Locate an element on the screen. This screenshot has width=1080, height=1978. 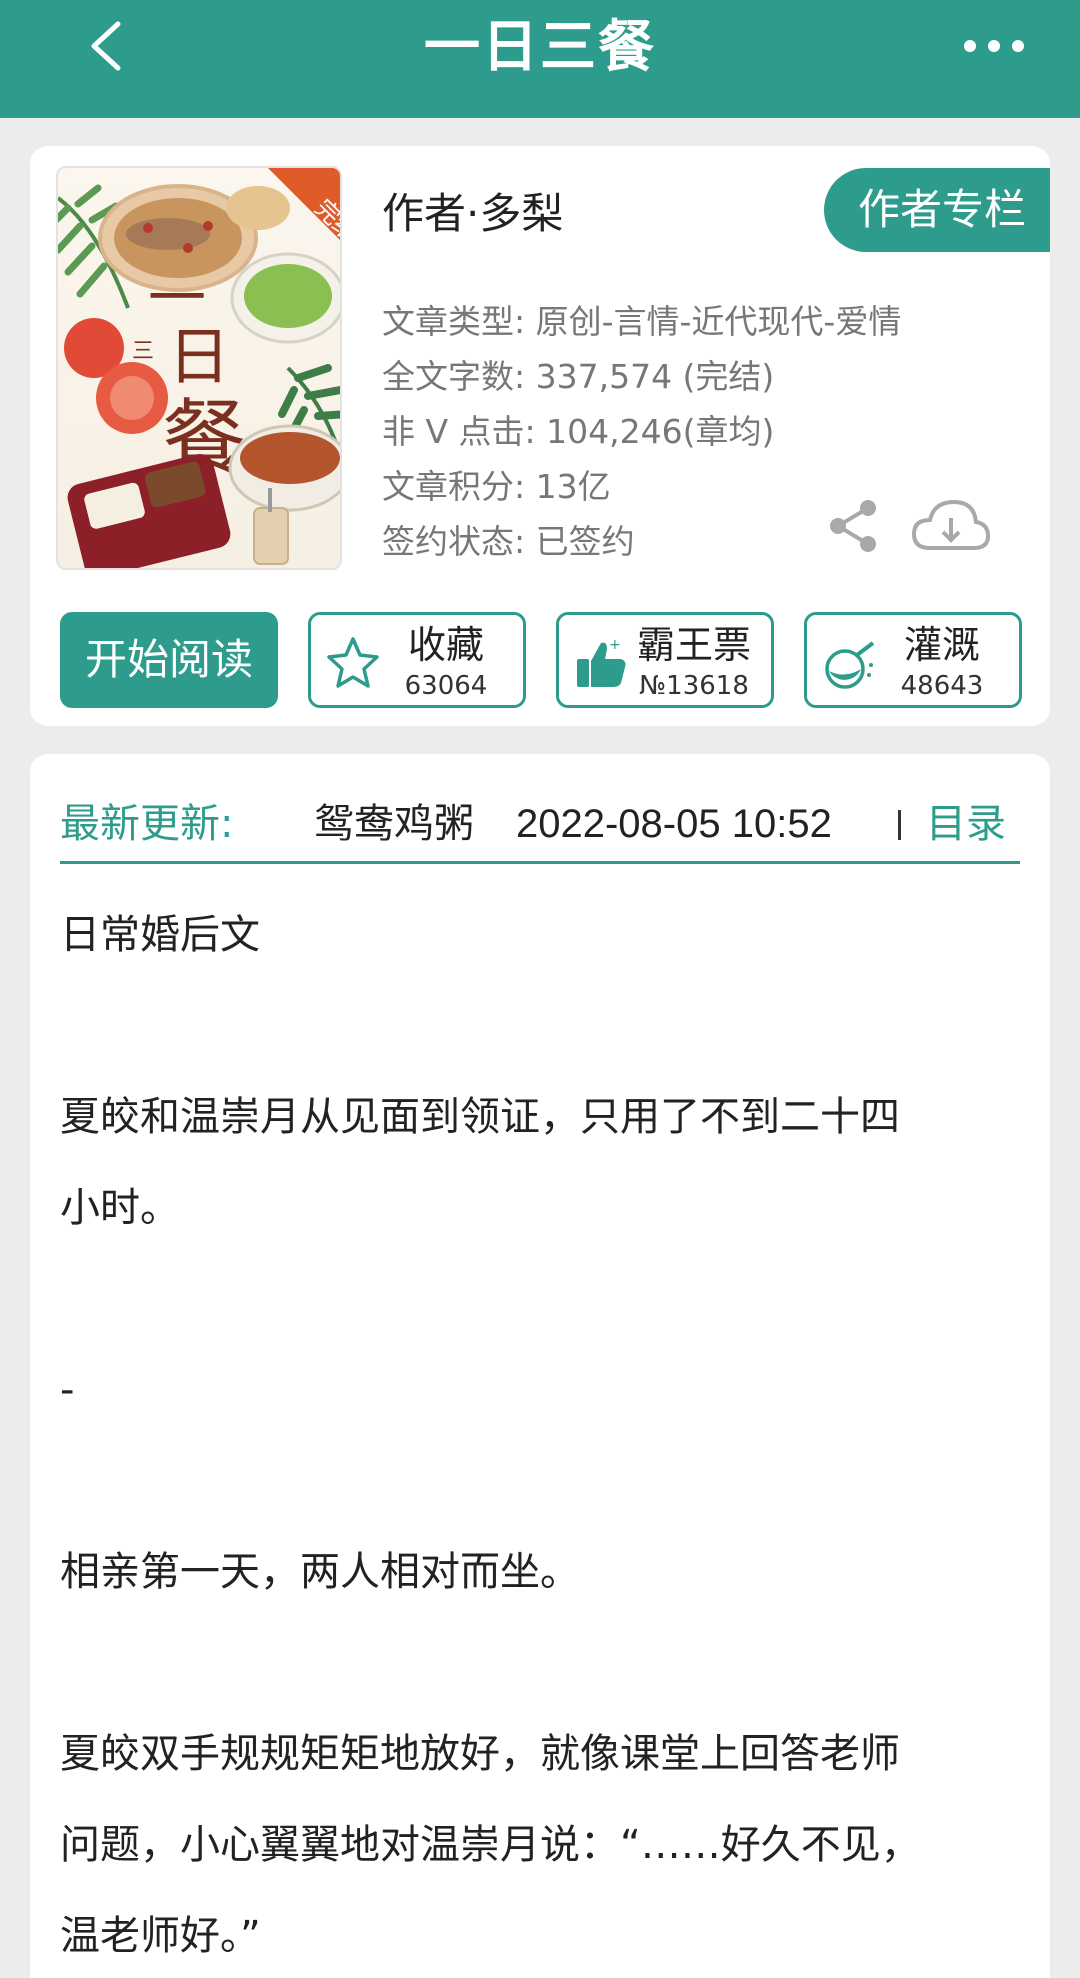
nutrient-count: 48643 is located at coordinates (942, 686).